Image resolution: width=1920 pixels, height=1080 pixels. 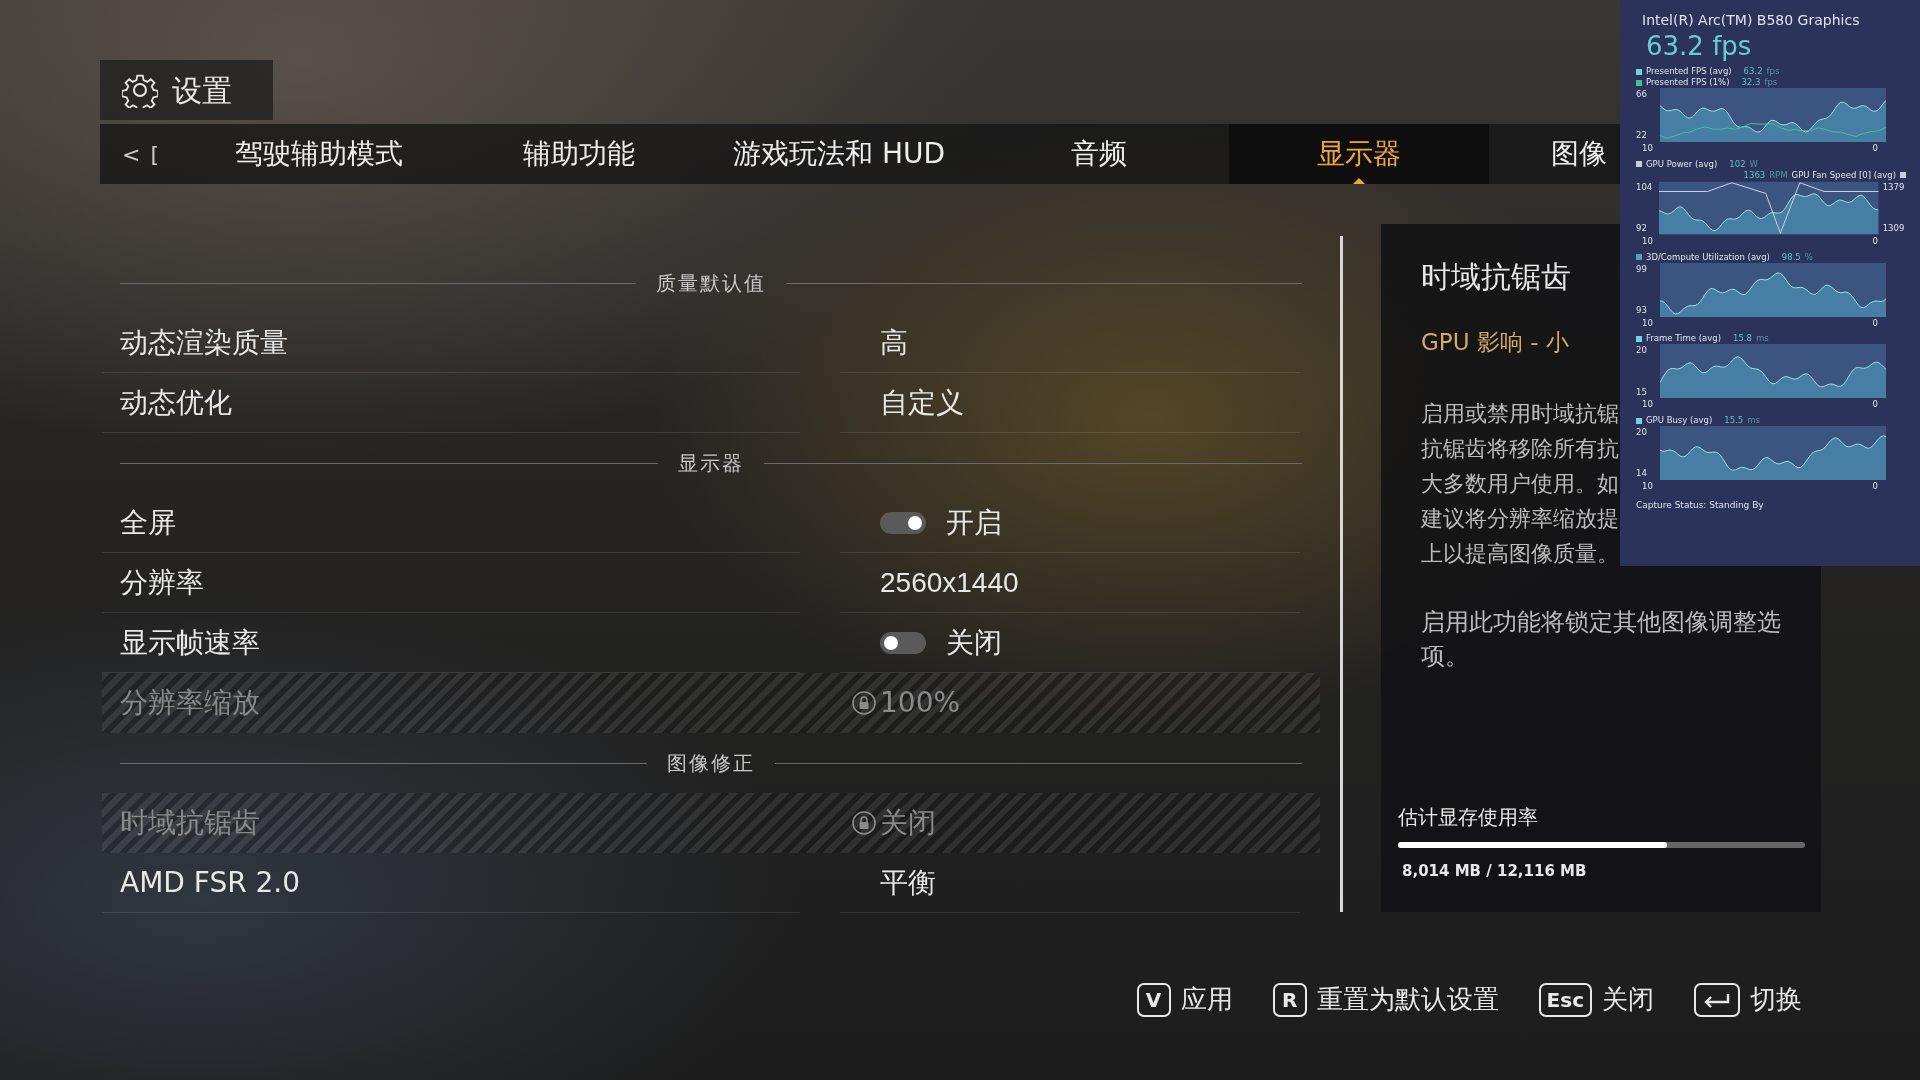 What do you see at coordinates (1520, 448) in the screenshot?
I see `description-text-line: 抗锯齿将移除所有抗` at bounding box center [1520, 448].